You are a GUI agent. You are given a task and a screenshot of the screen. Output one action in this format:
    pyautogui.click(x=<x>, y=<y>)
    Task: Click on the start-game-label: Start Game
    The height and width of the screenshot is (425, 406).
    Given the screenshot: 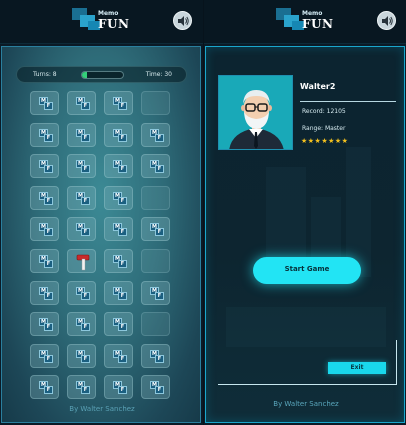 What is the action you would take?
    pyautogui.click(x=307, y=269)
    